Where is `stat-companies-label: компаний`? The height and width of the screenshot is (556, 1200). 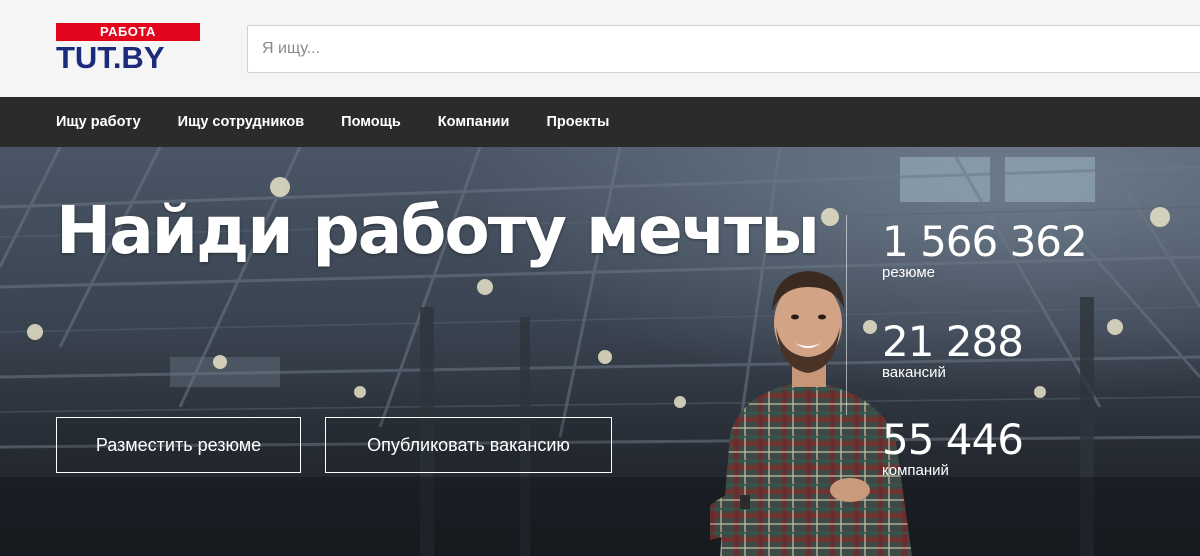 stat-companies-label: компаний is located at coordinates (915, 470).